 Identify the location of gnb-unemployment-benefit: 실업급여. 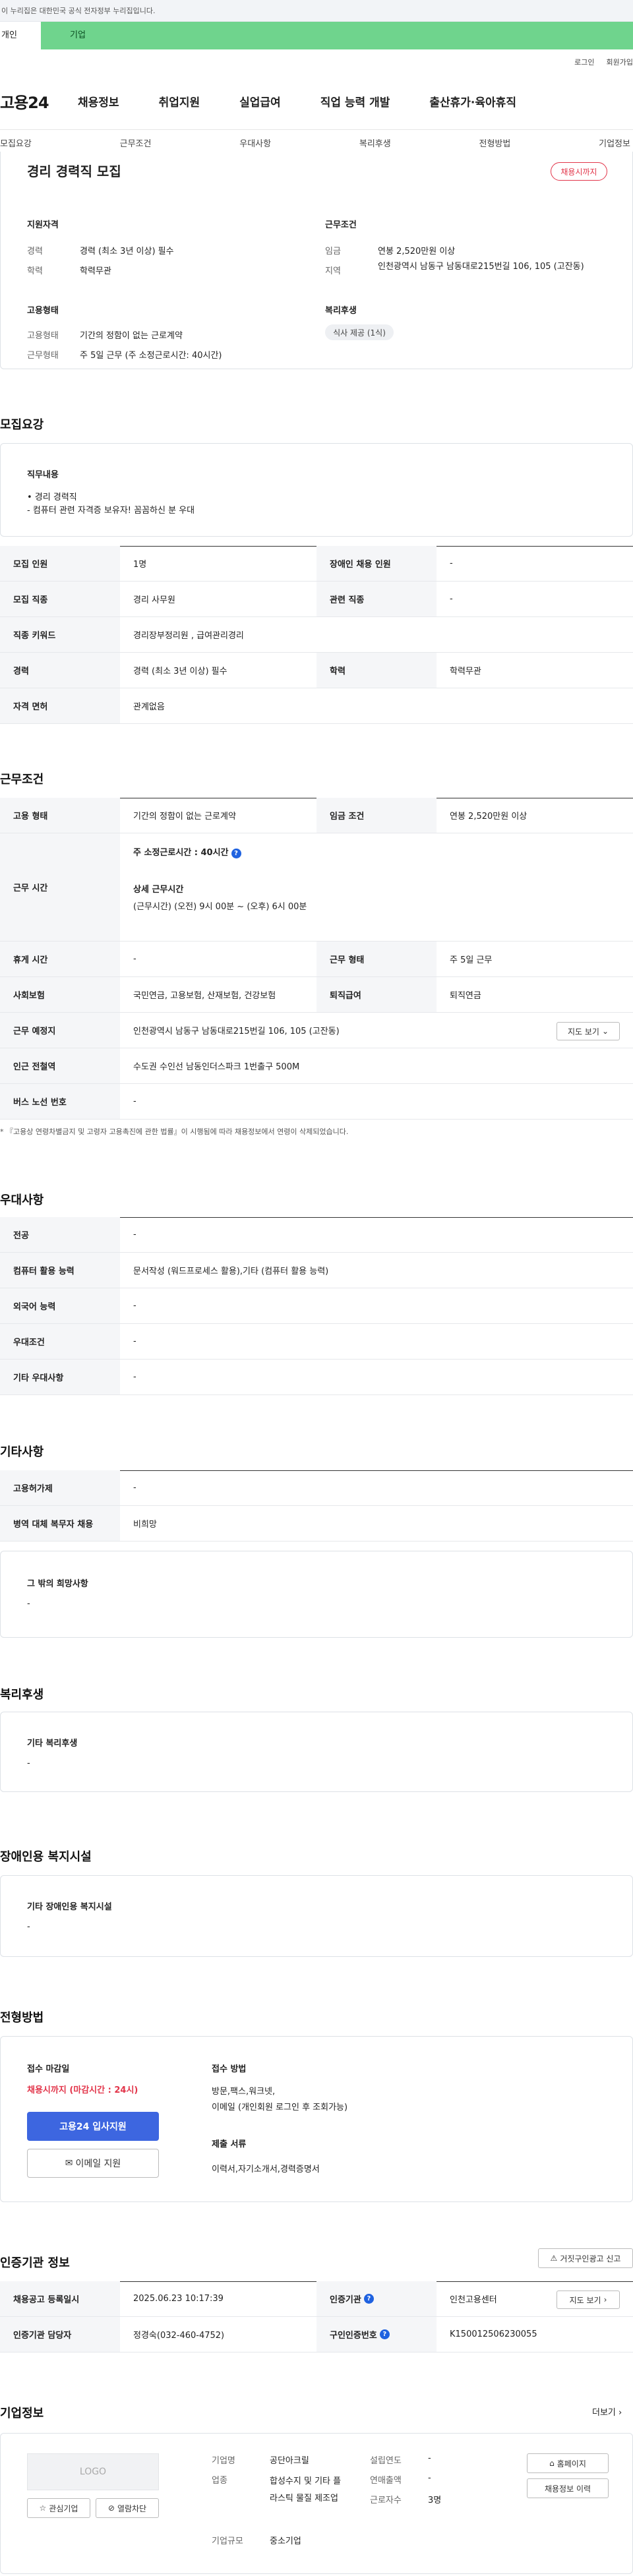
(260, 101).